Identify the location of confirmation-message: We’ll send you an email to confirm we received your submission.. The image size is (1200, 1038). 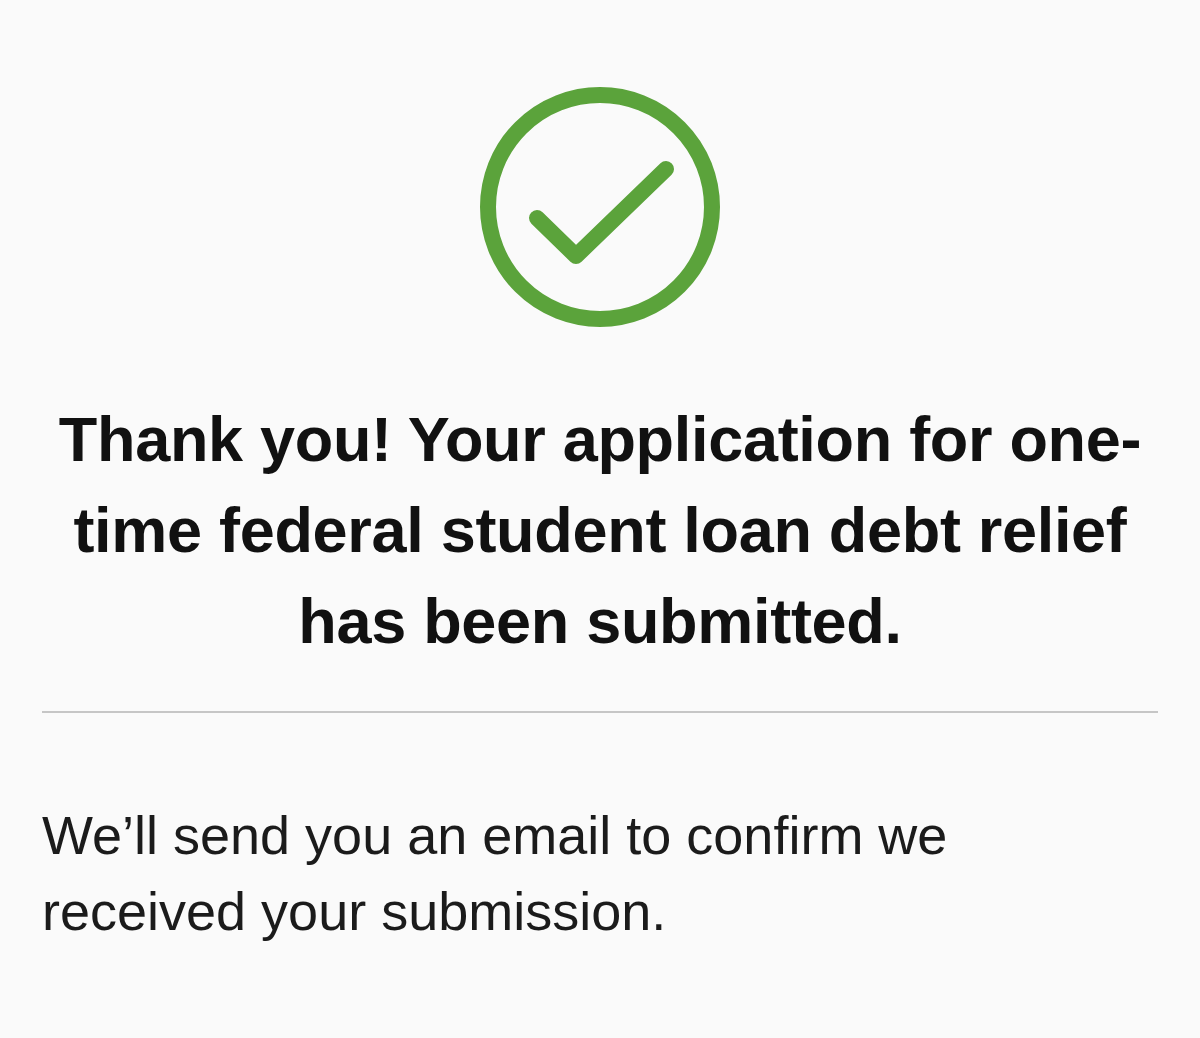
(495, 873).